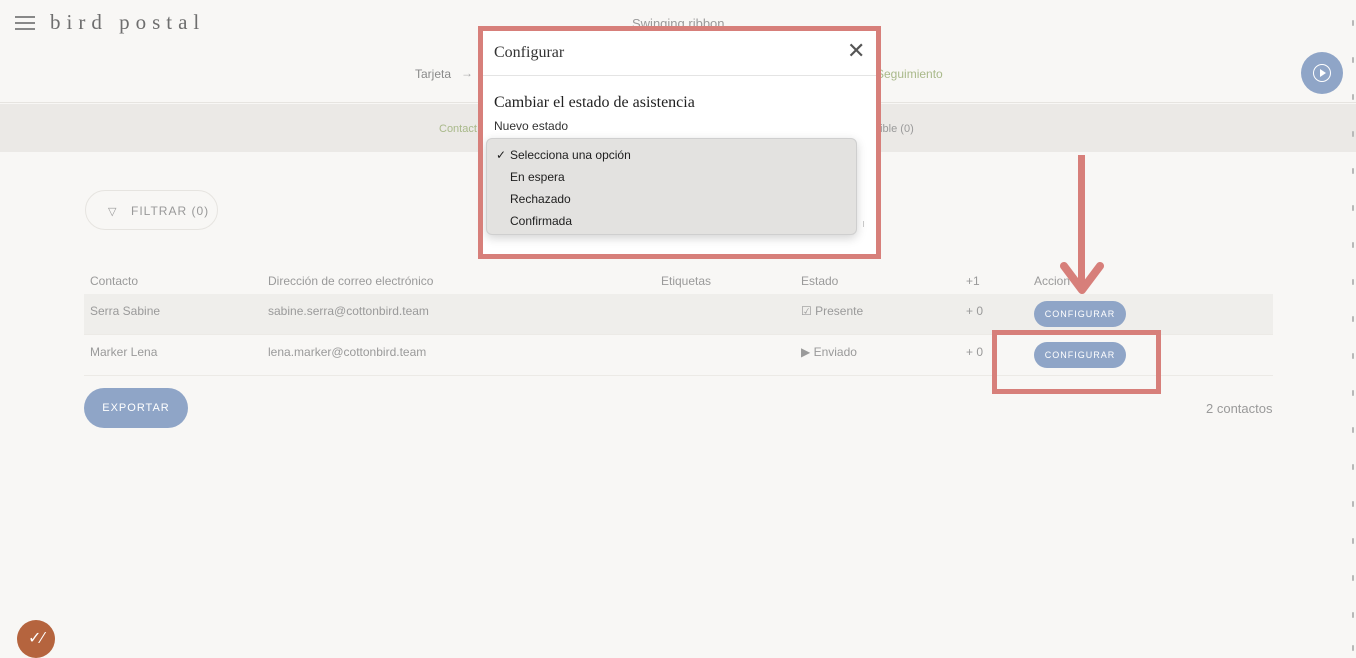  I want to click on hamburger-menu-icon, so click(25, 23).